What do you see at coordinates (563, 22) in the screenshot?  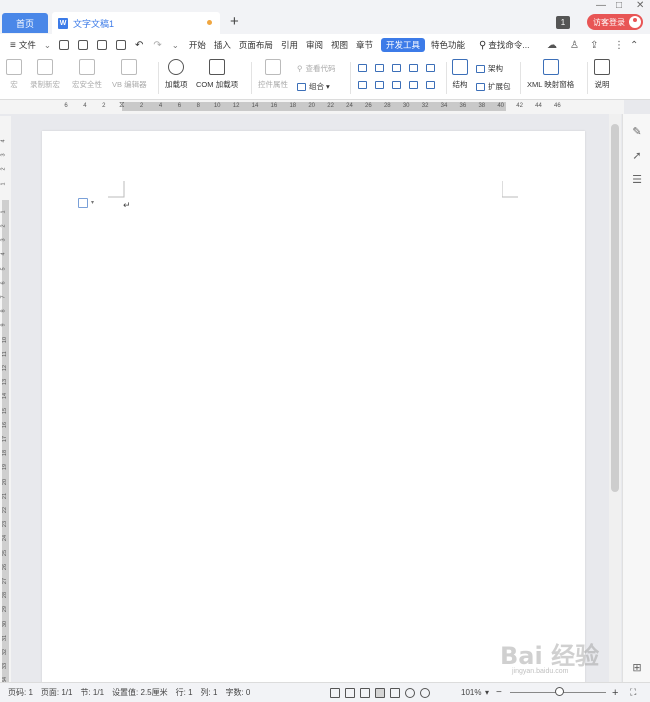 I see `notification-badge: 1` at bounding box center [563, 22].